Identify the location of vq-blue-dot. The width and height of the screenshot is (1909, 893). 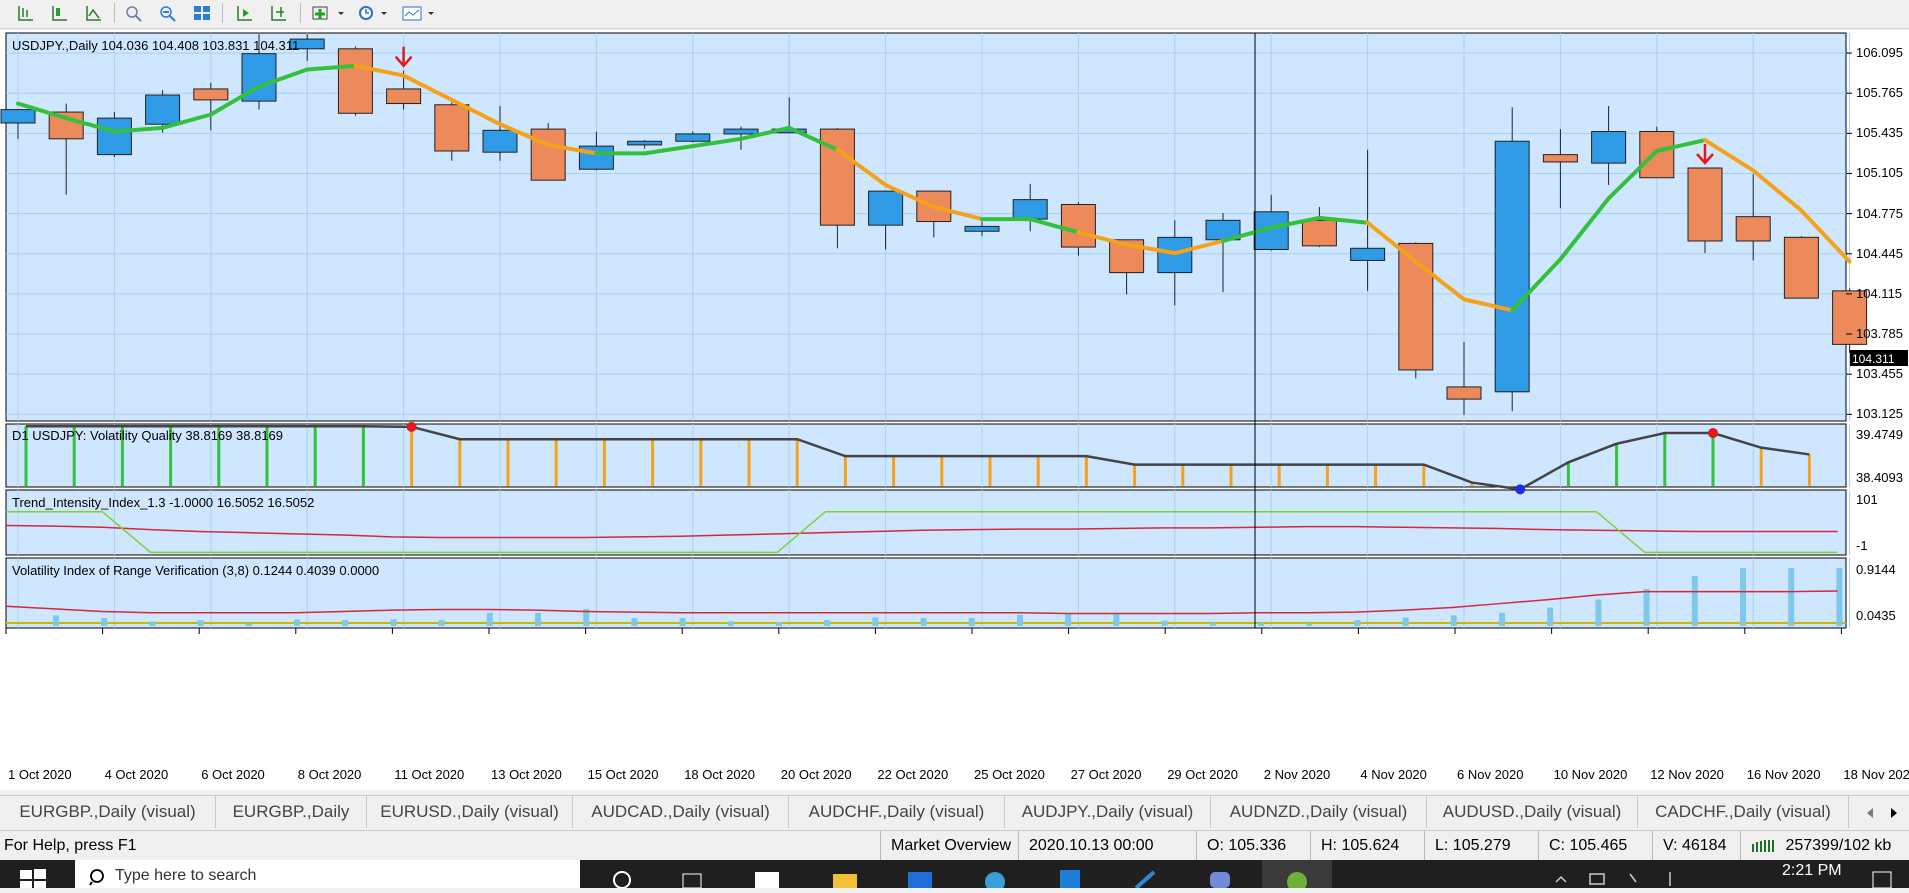
(1520, 489).